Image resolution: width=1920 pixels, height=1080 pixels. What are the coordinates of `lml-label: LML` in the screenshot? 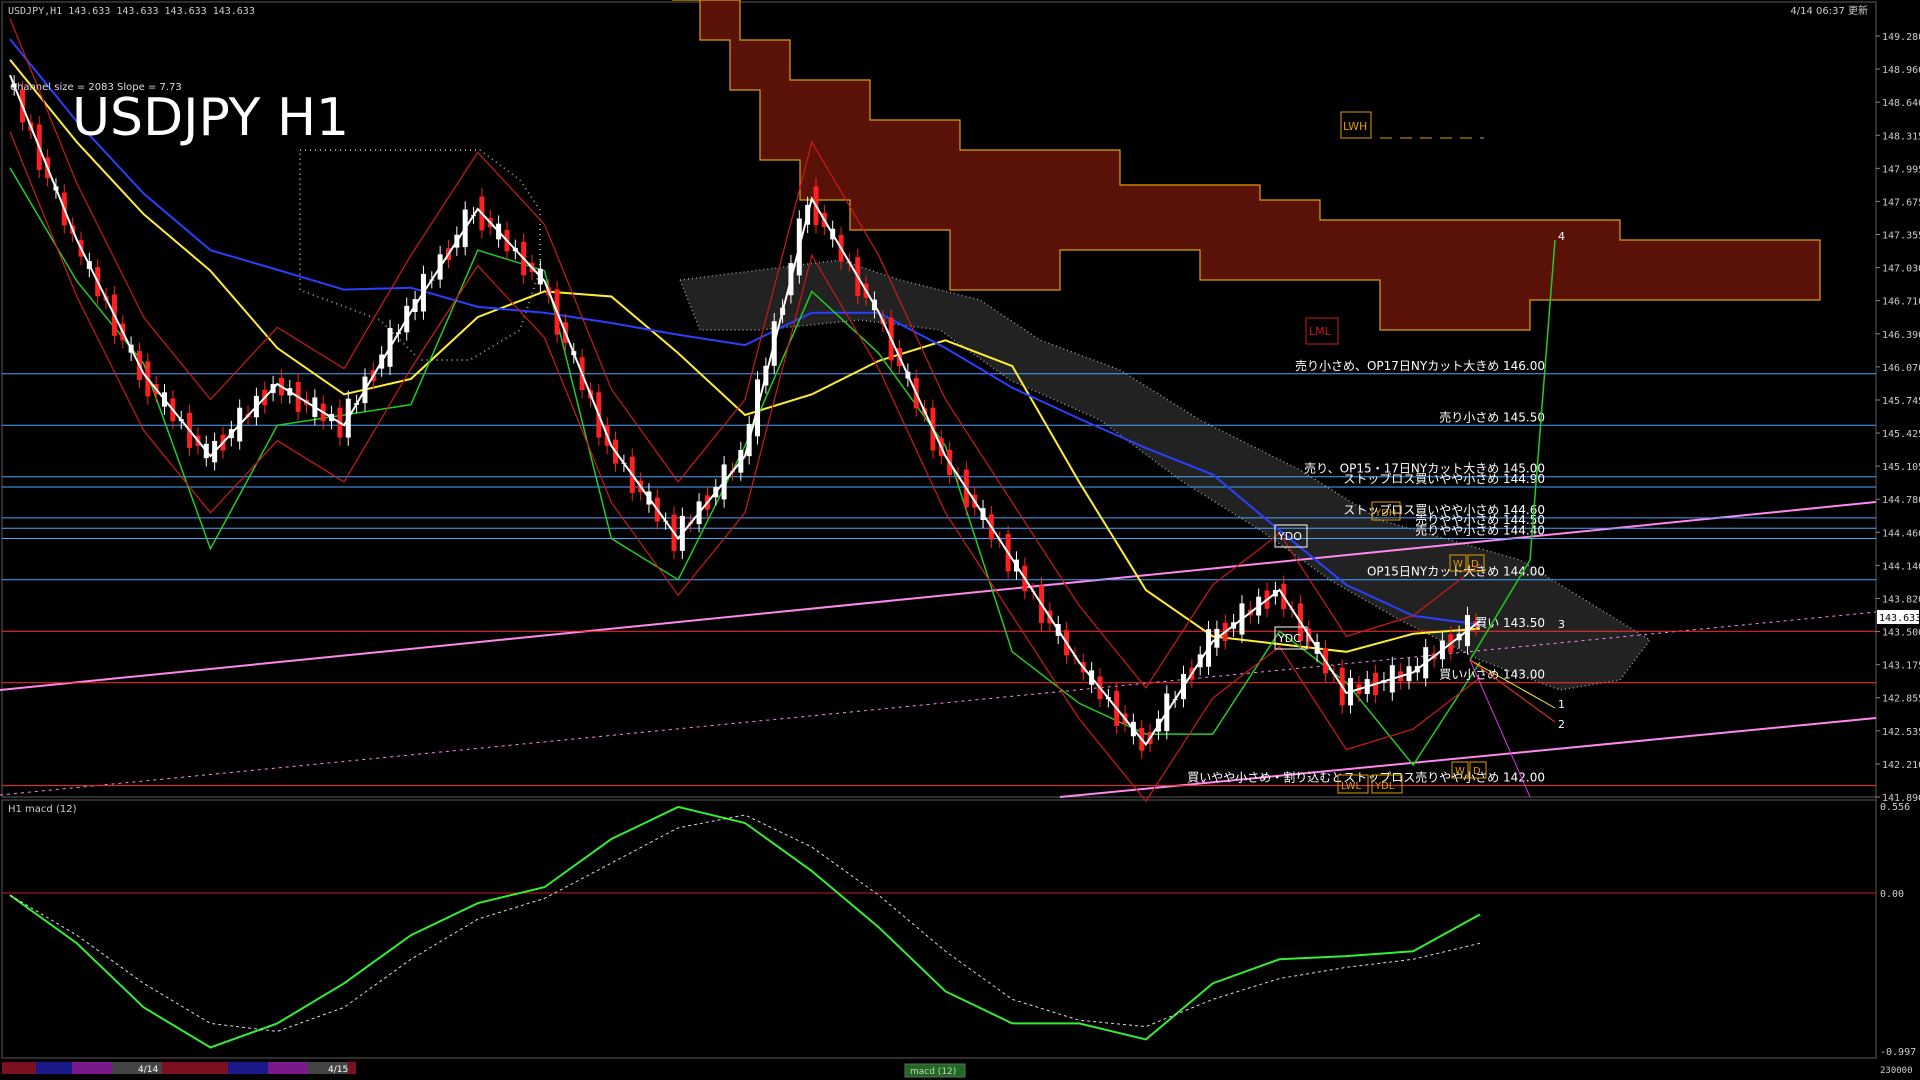 It's located at (1320, 331).